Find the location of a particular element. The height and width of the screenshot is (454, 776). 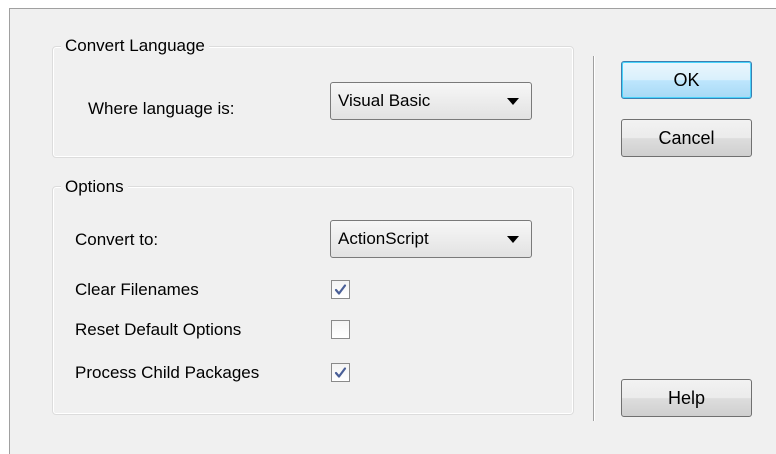

convert-to-value: ActionScript is located at coordinates (383, 238).